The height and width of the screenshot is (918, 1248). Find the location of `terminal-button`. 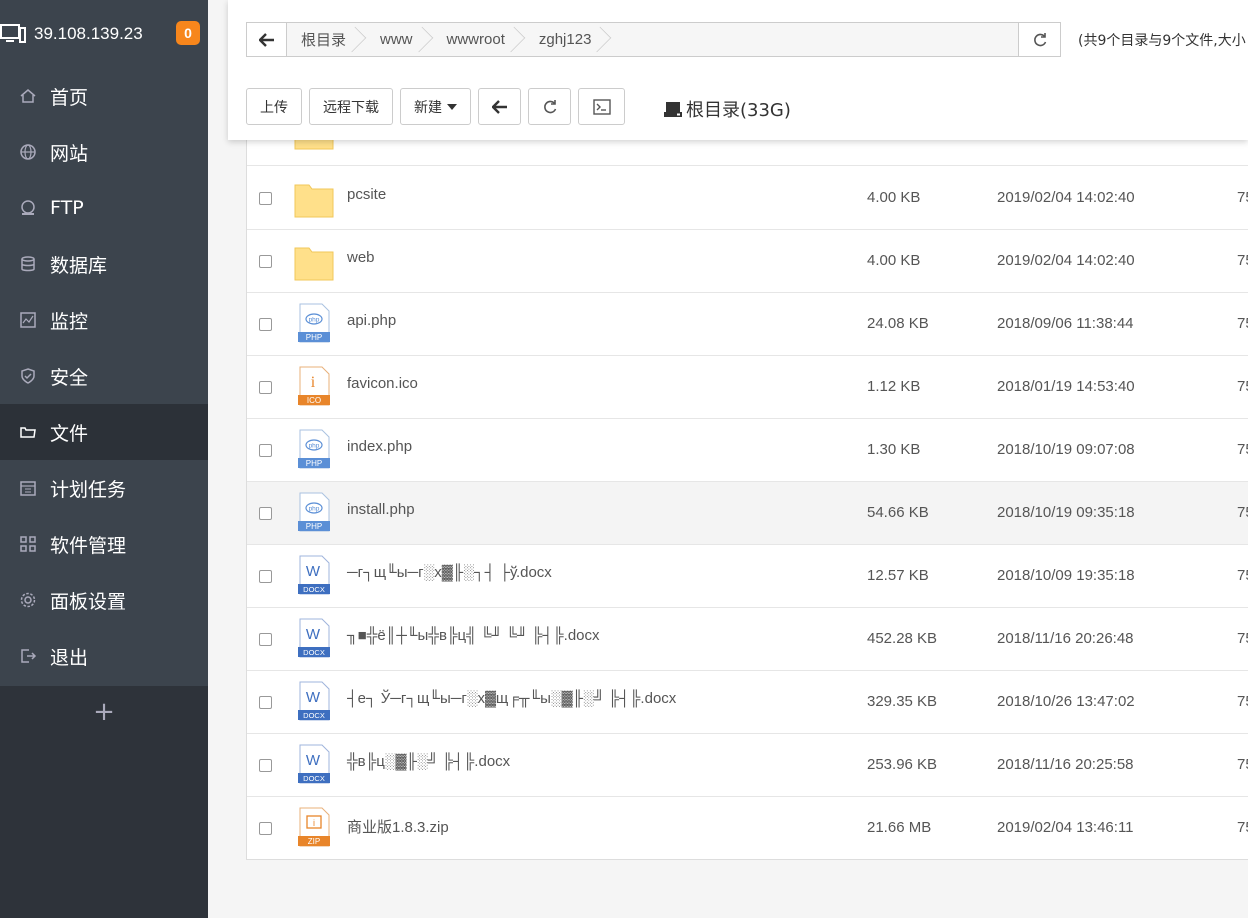

terminal-button is located at coordinates (601, 106).